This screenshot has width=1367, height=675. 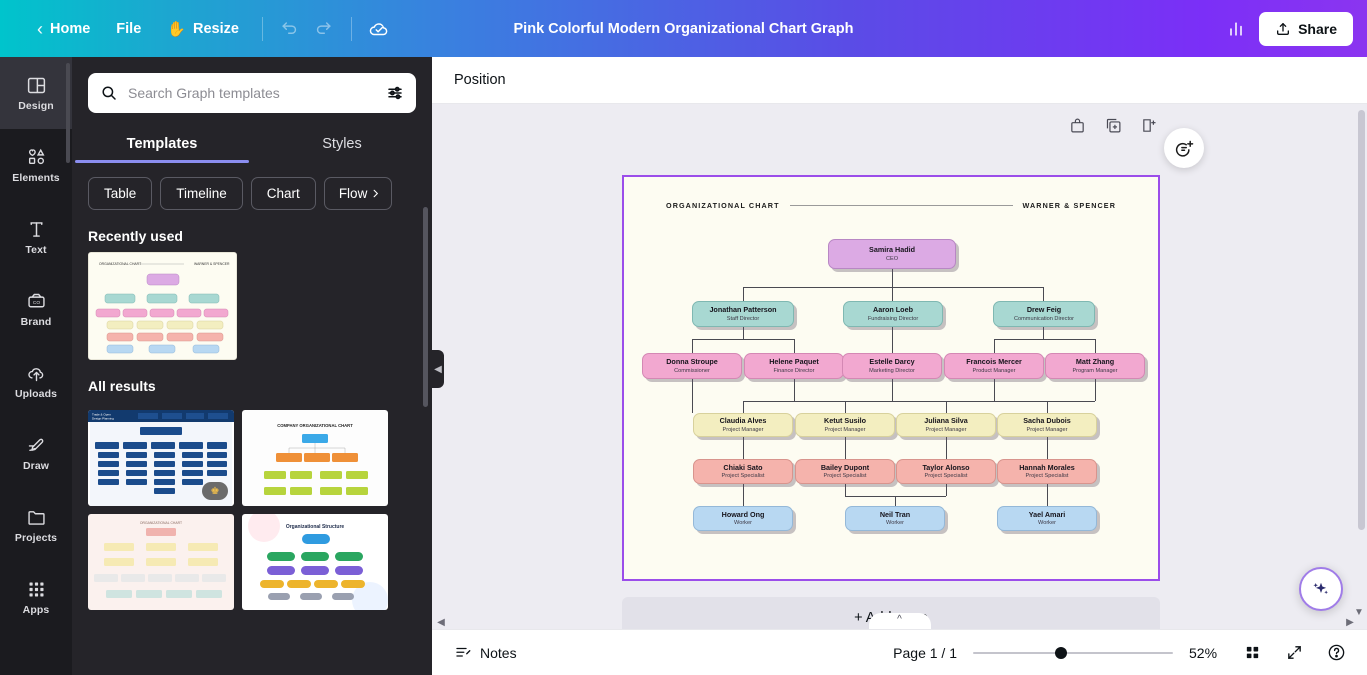 I want to click on org-node-role: Program Manager, so click(x=1095, y=370).